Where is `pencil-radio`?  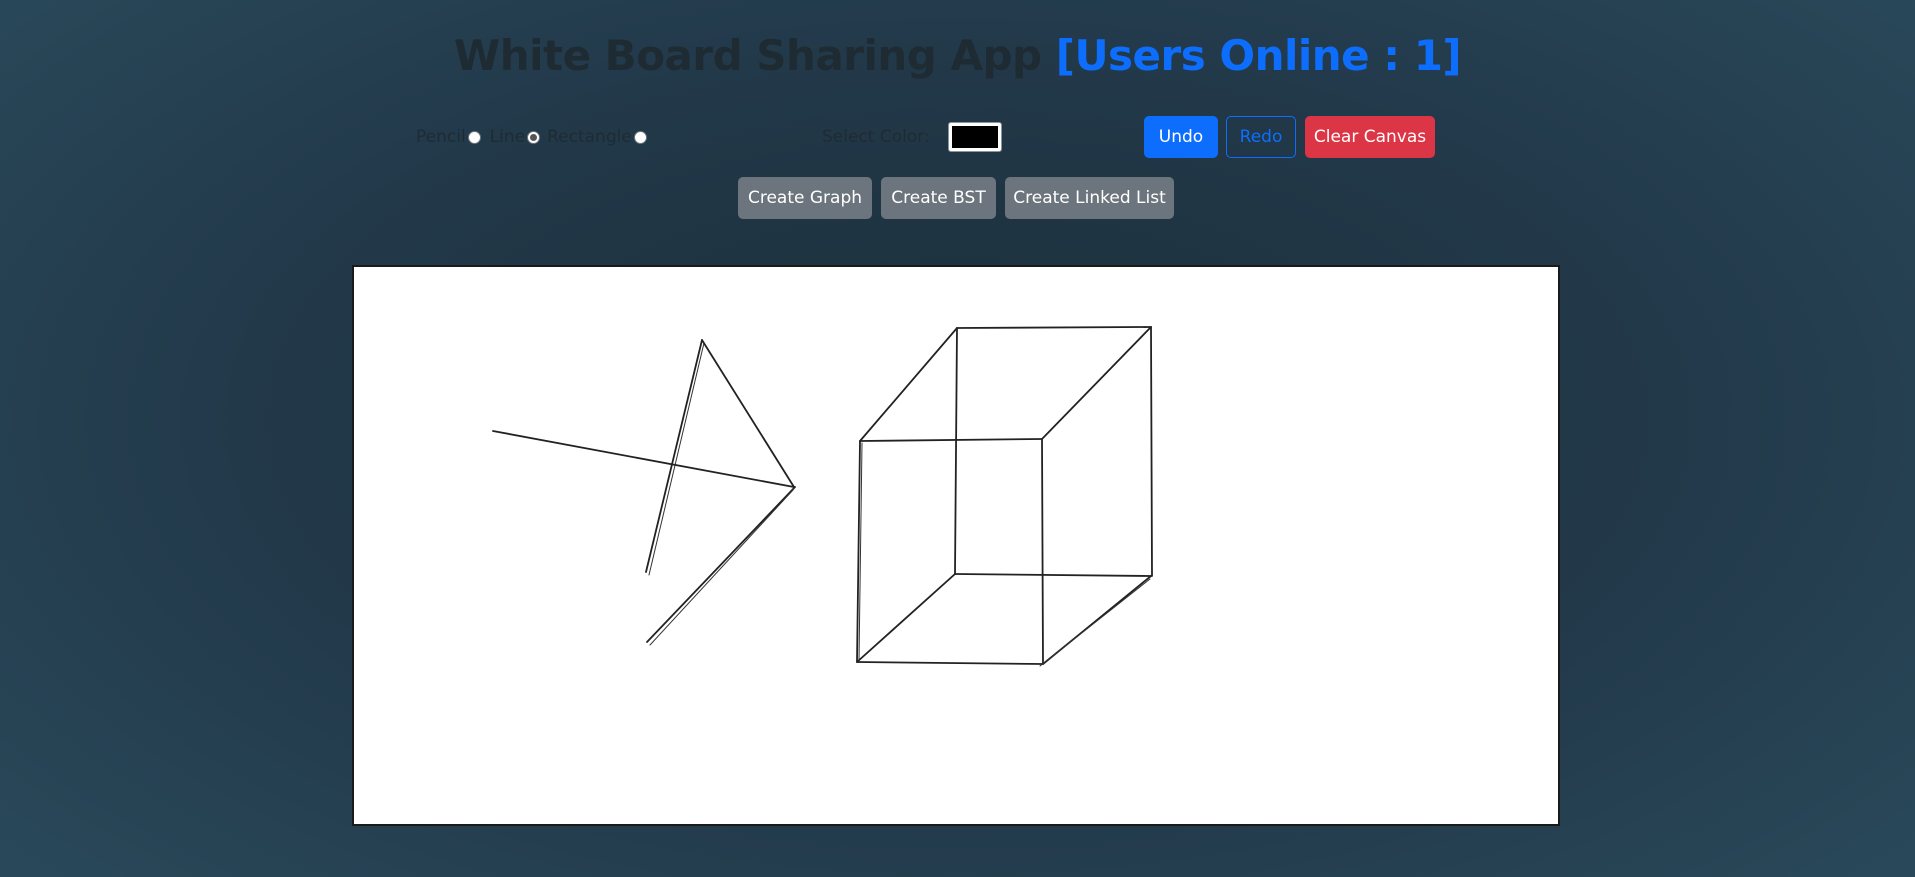
pencil-radio is located at coordinates (474, 137).